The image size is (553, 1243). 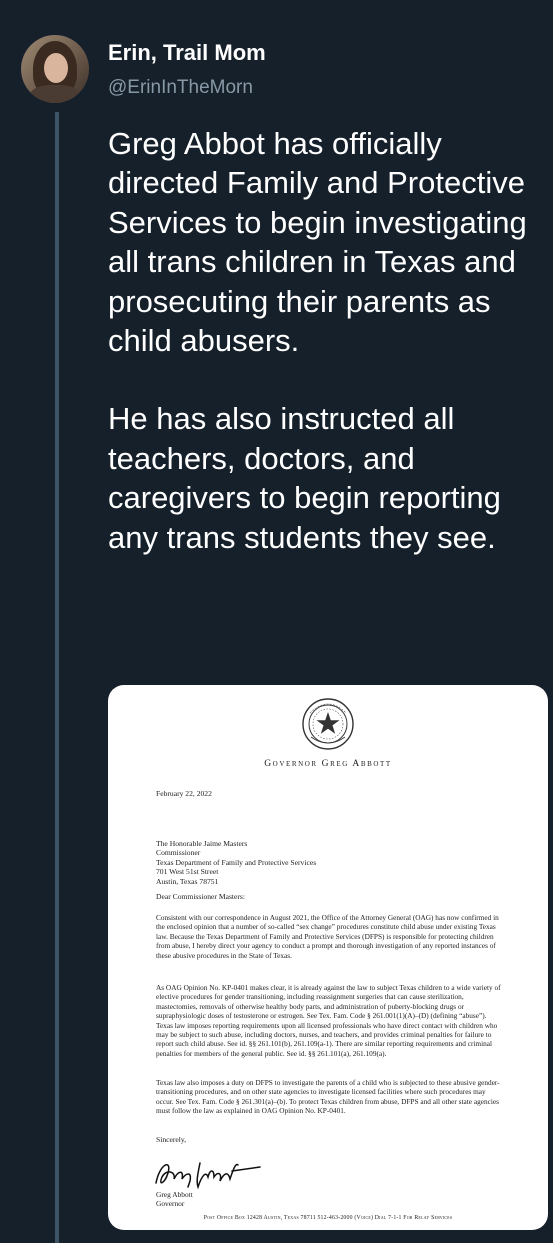 What do you see at coordinates (202, 843) in the screenshot?
I see `address-line: The Honorable Jaime Masters` at bounding box center [202, 843].